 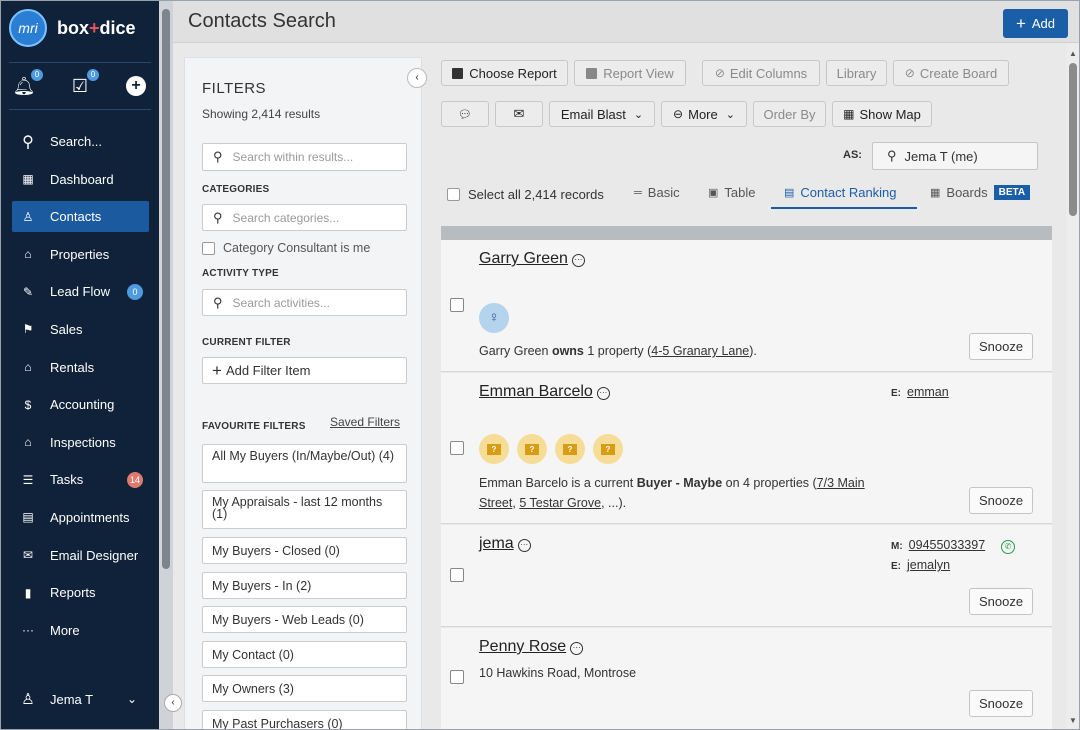 What do you see at coordinates (882, 114) in the screenshot?
I see `show-map-button: ▦ Show Map` at bounding box center [882, 114].